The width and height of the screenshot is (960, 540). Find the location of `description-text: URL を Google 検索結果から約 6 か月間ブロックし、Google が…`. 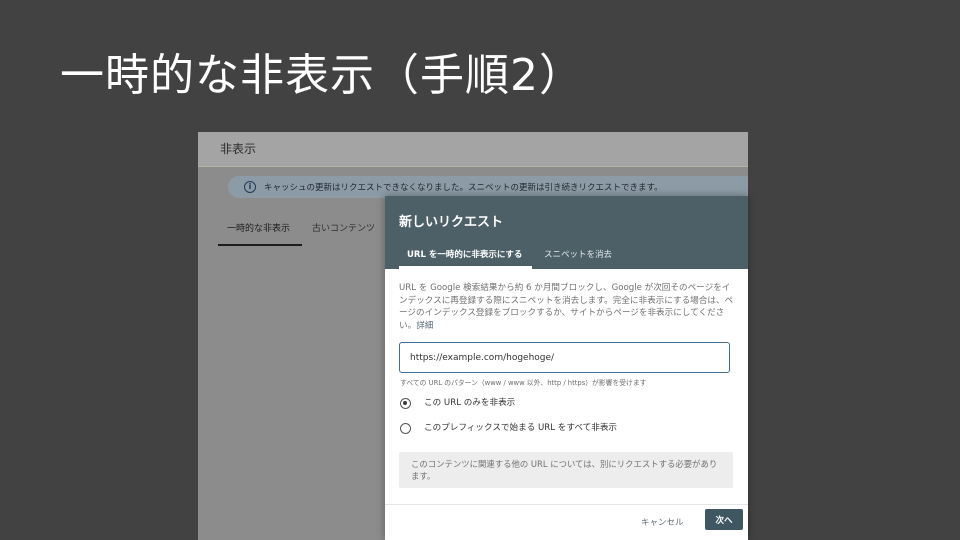

description-text: URL を Google 検索結果から約 6 か月間ブロックし、Google が… is located at coordinates (566, 307).